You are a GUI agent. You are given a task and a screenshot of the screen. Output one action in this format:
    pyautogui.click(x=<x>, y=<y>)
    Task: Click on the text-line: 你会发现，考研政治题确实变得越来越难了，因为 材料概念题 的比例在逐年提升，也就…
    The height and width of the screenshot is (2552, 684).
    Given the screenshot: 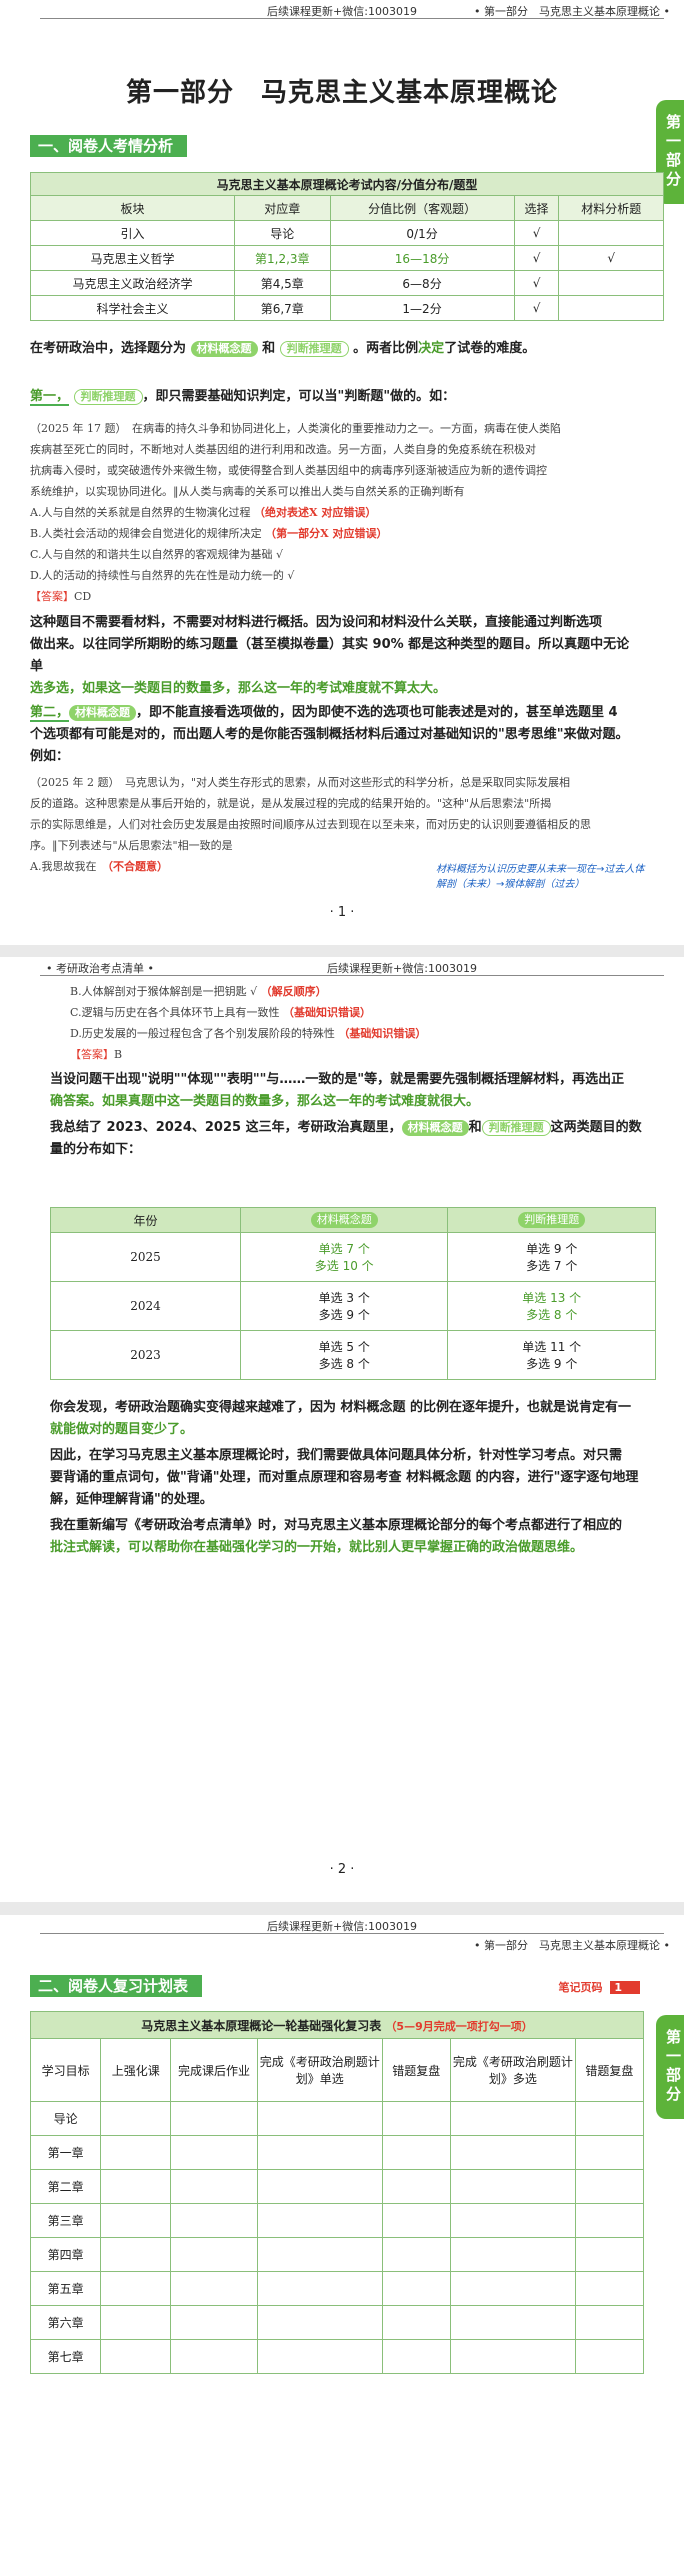 What is the action you would take?
    pyautogui.click(x=341, y=1407)
    